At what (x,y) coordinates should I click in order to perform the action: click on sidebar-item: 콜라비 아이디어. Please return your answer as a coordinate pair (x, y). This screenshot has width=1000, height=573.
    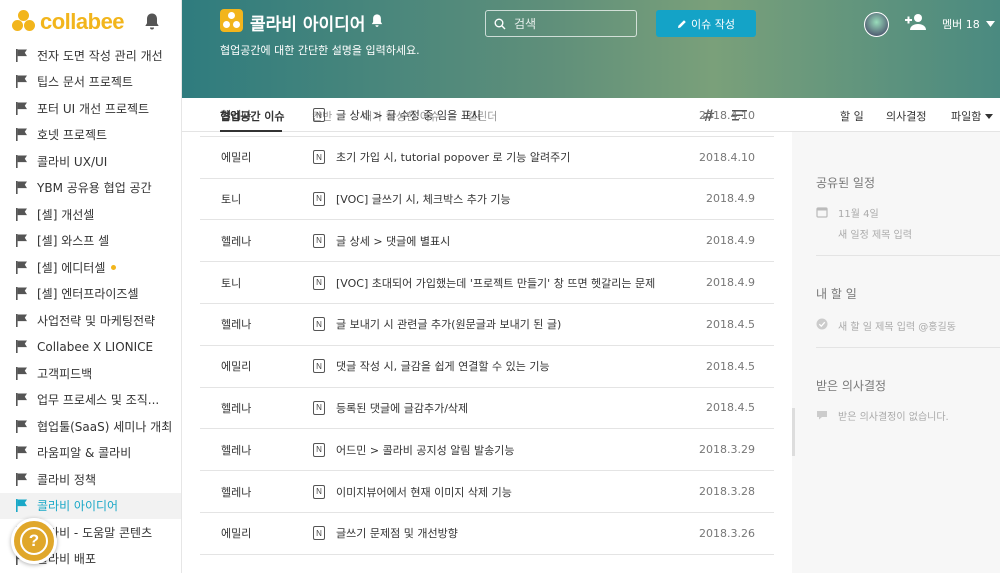
    Looking at the image, I should click on (90, 505).